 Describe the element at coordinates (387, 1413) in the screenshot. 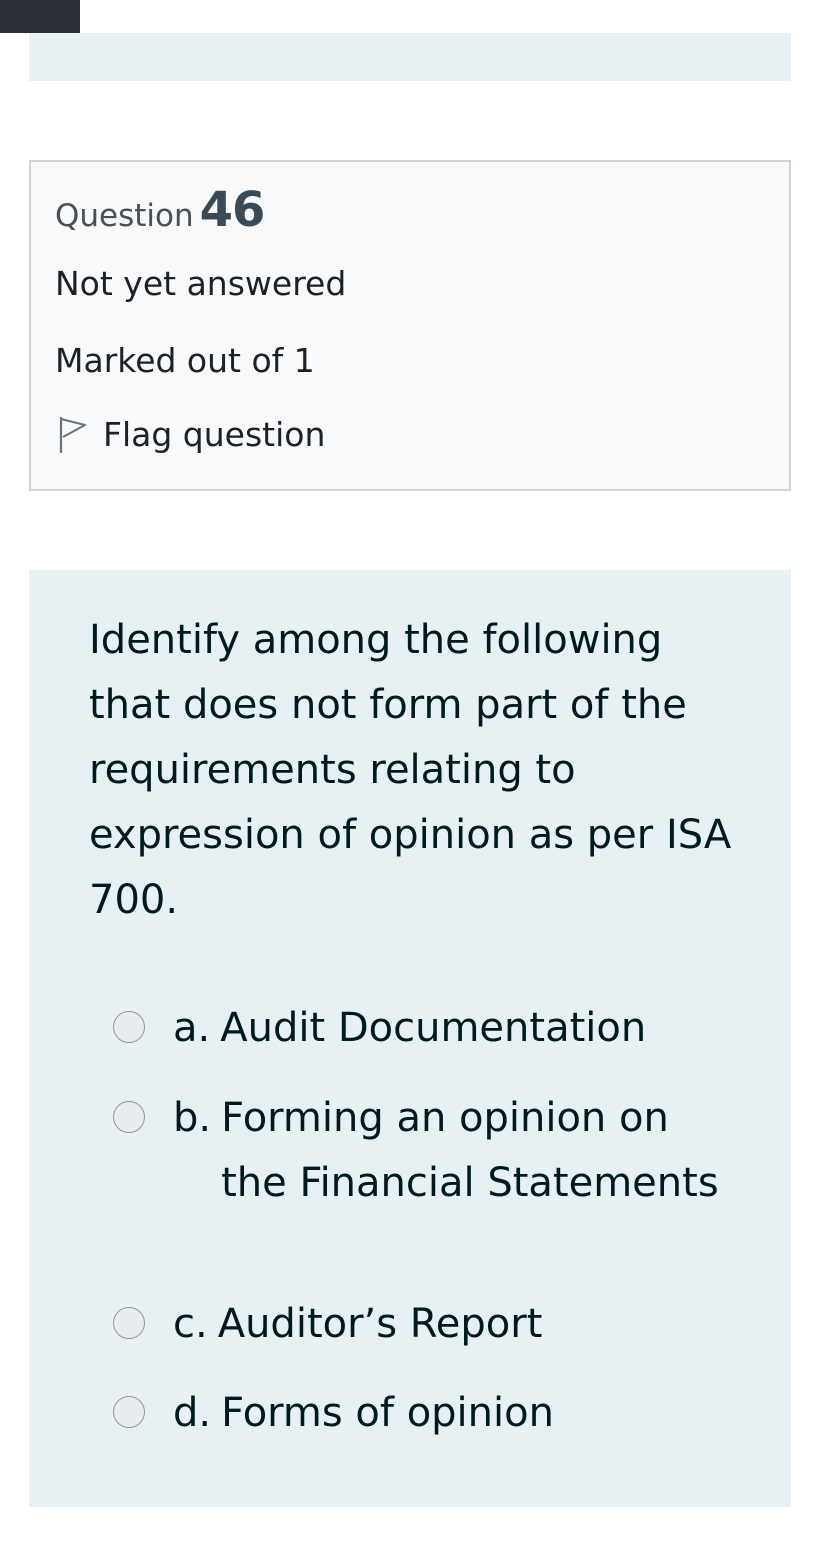

I see `answer-text: Forms of opinion` at that location.